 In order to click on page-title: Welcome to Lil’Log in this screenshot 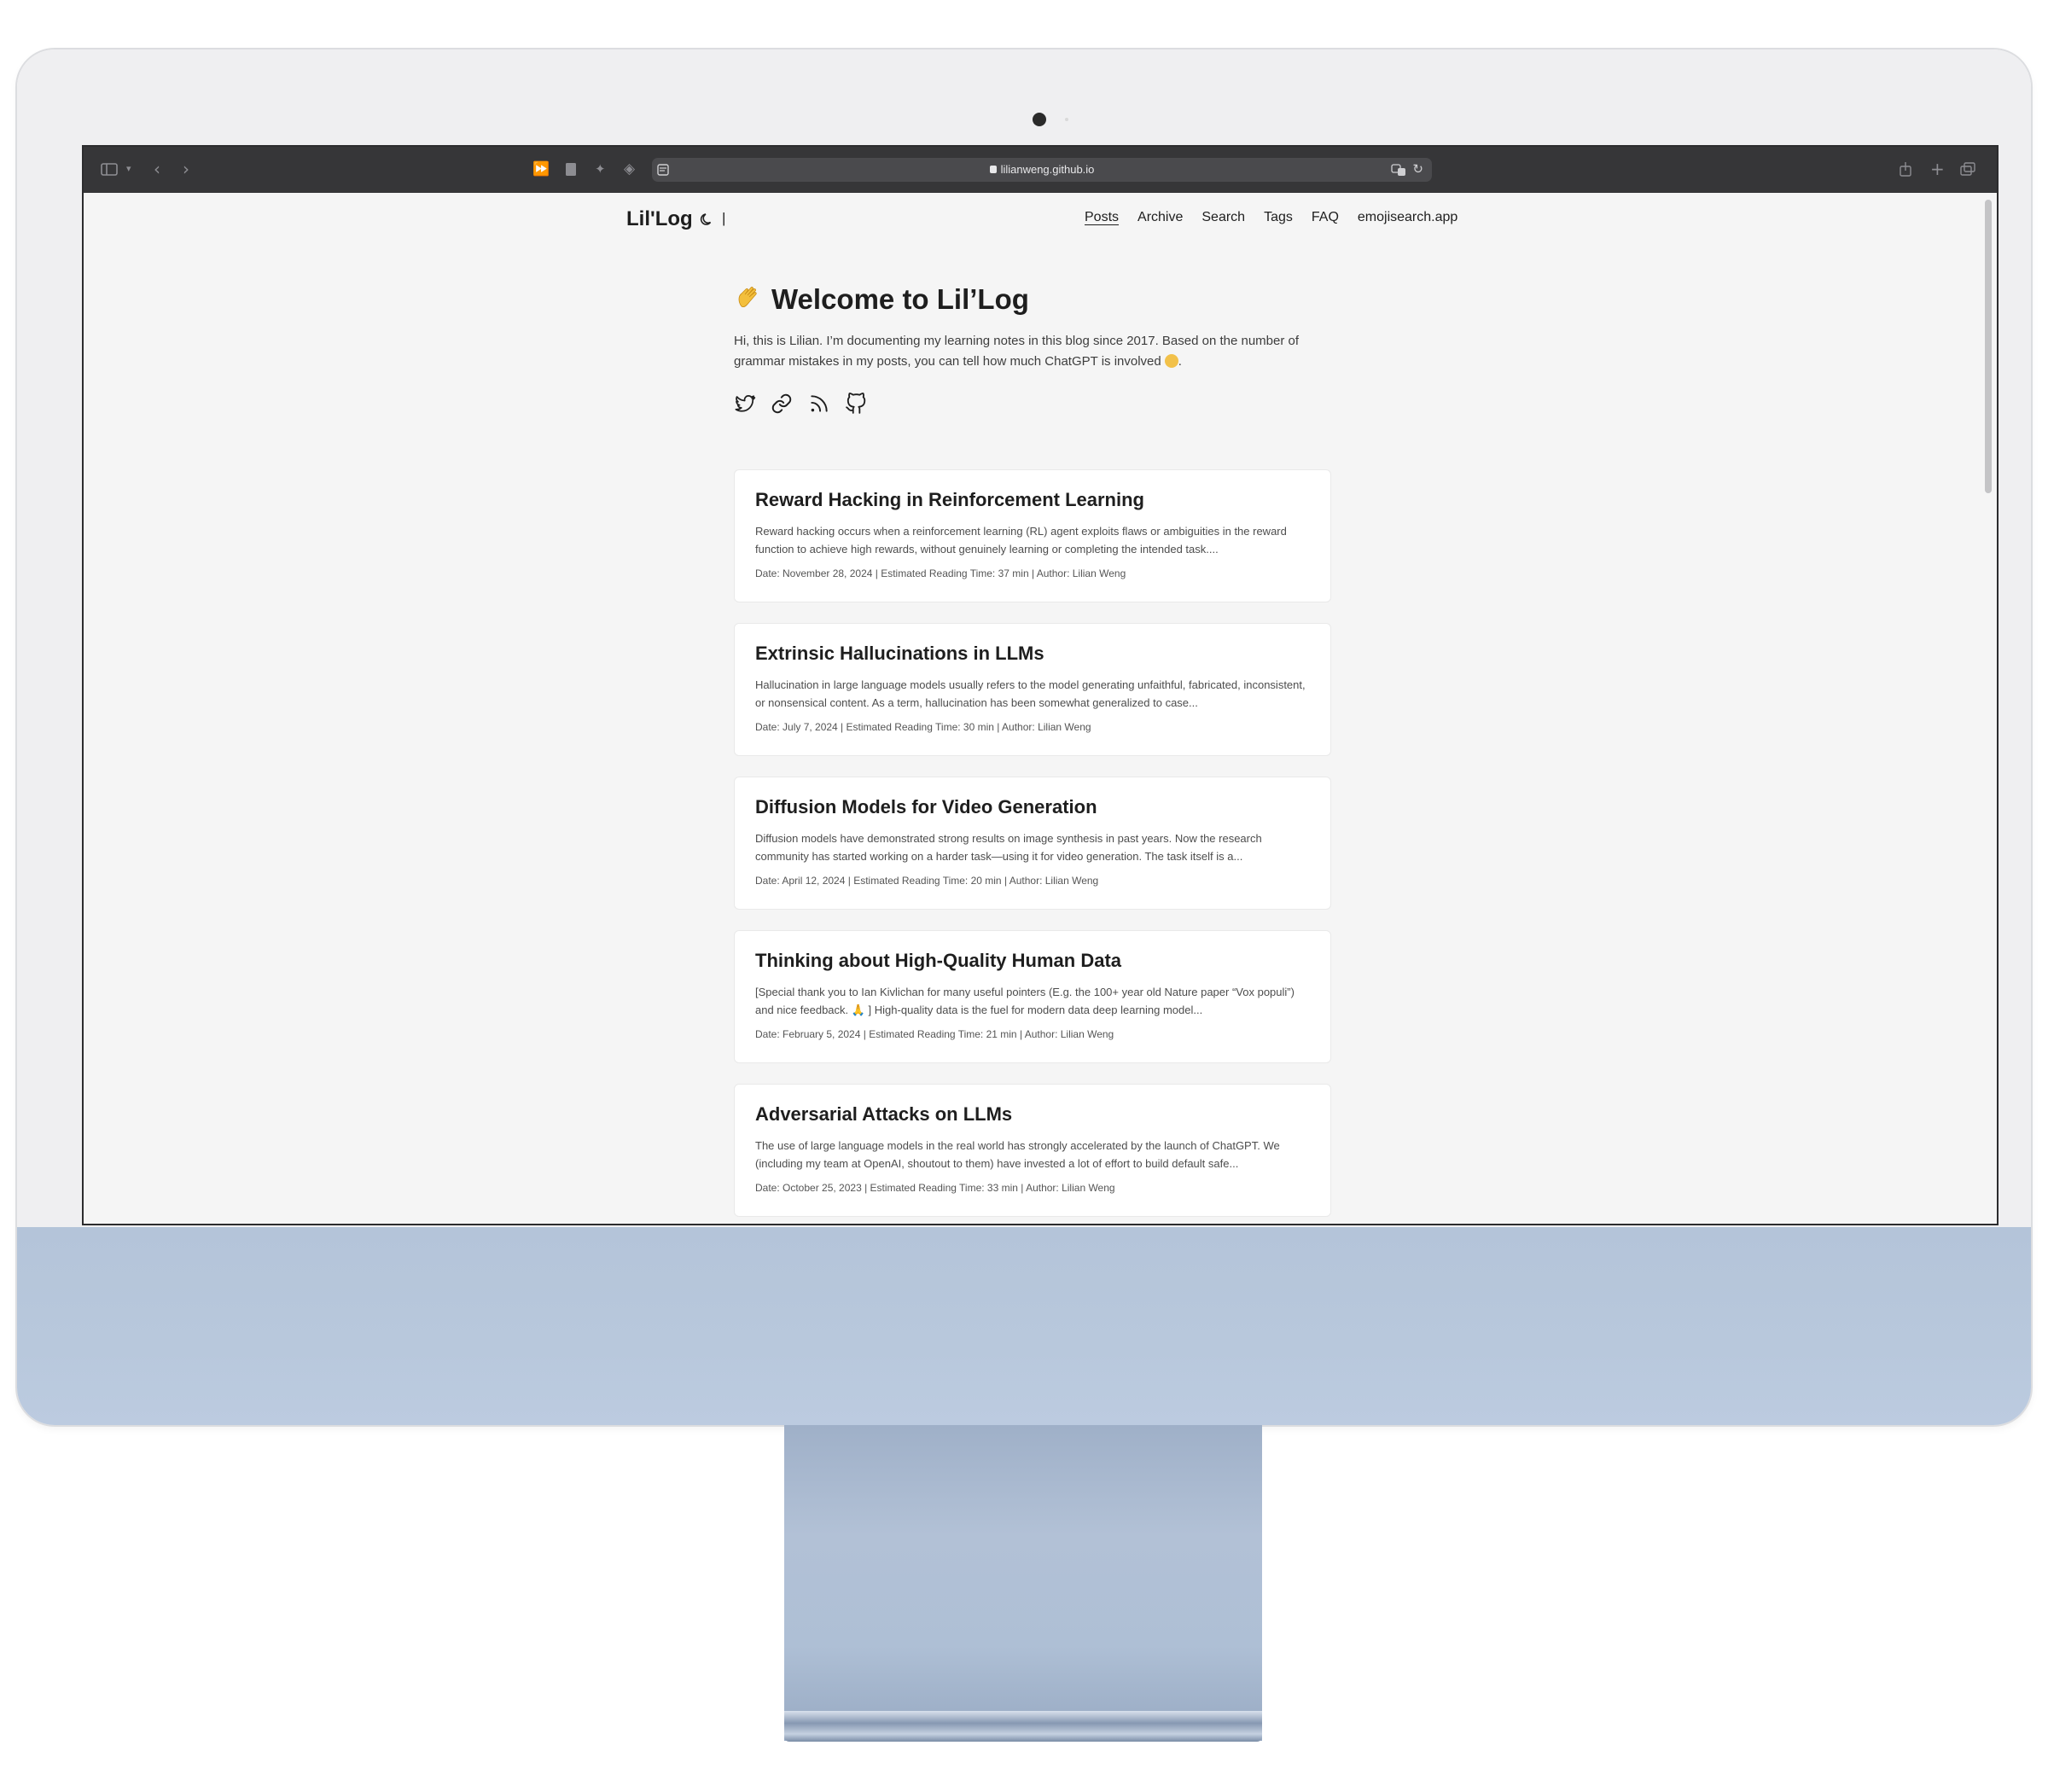, I will do `click(881, 299)`.